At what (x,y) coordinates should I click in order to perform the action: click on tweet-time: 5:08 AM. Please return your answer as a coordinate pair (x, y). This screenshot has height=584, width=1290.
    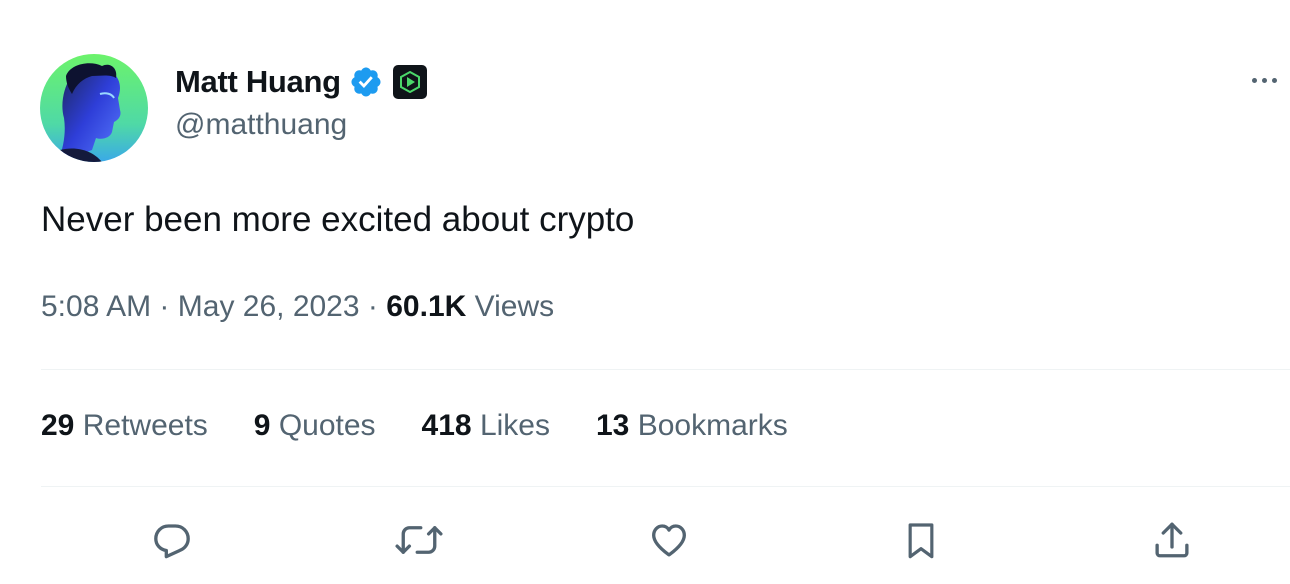
    Looking at the image, I should click on (96, 306).